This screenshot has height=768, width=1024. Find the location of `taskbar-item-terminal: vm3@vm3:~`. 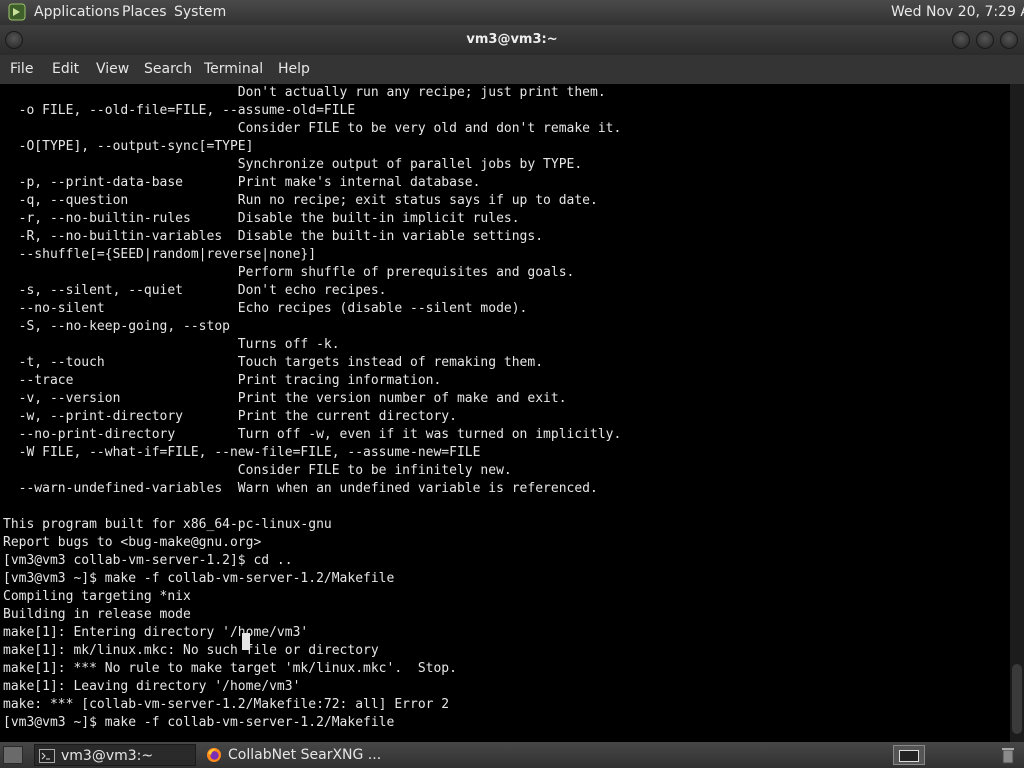

taskbar-item-terminal: vm3@vm3:~ is located at coordinates (115, 755).